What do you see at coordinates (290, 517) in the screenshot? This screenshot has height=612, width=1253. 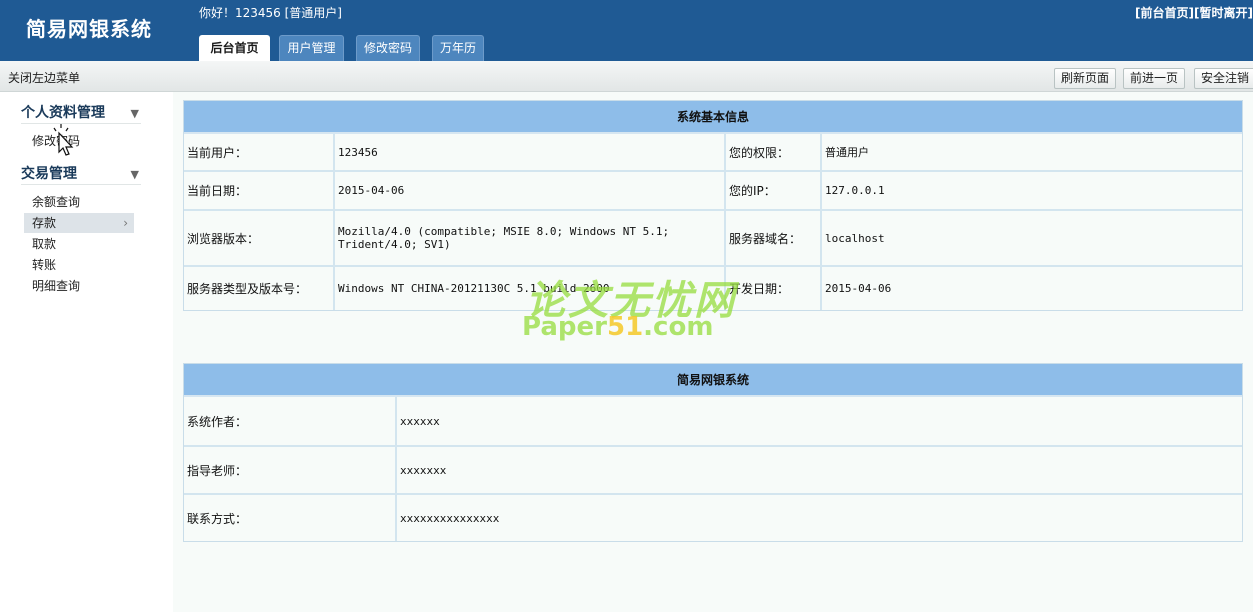 I see `about-label: 联系方式：` at bounding box center [290, 517].